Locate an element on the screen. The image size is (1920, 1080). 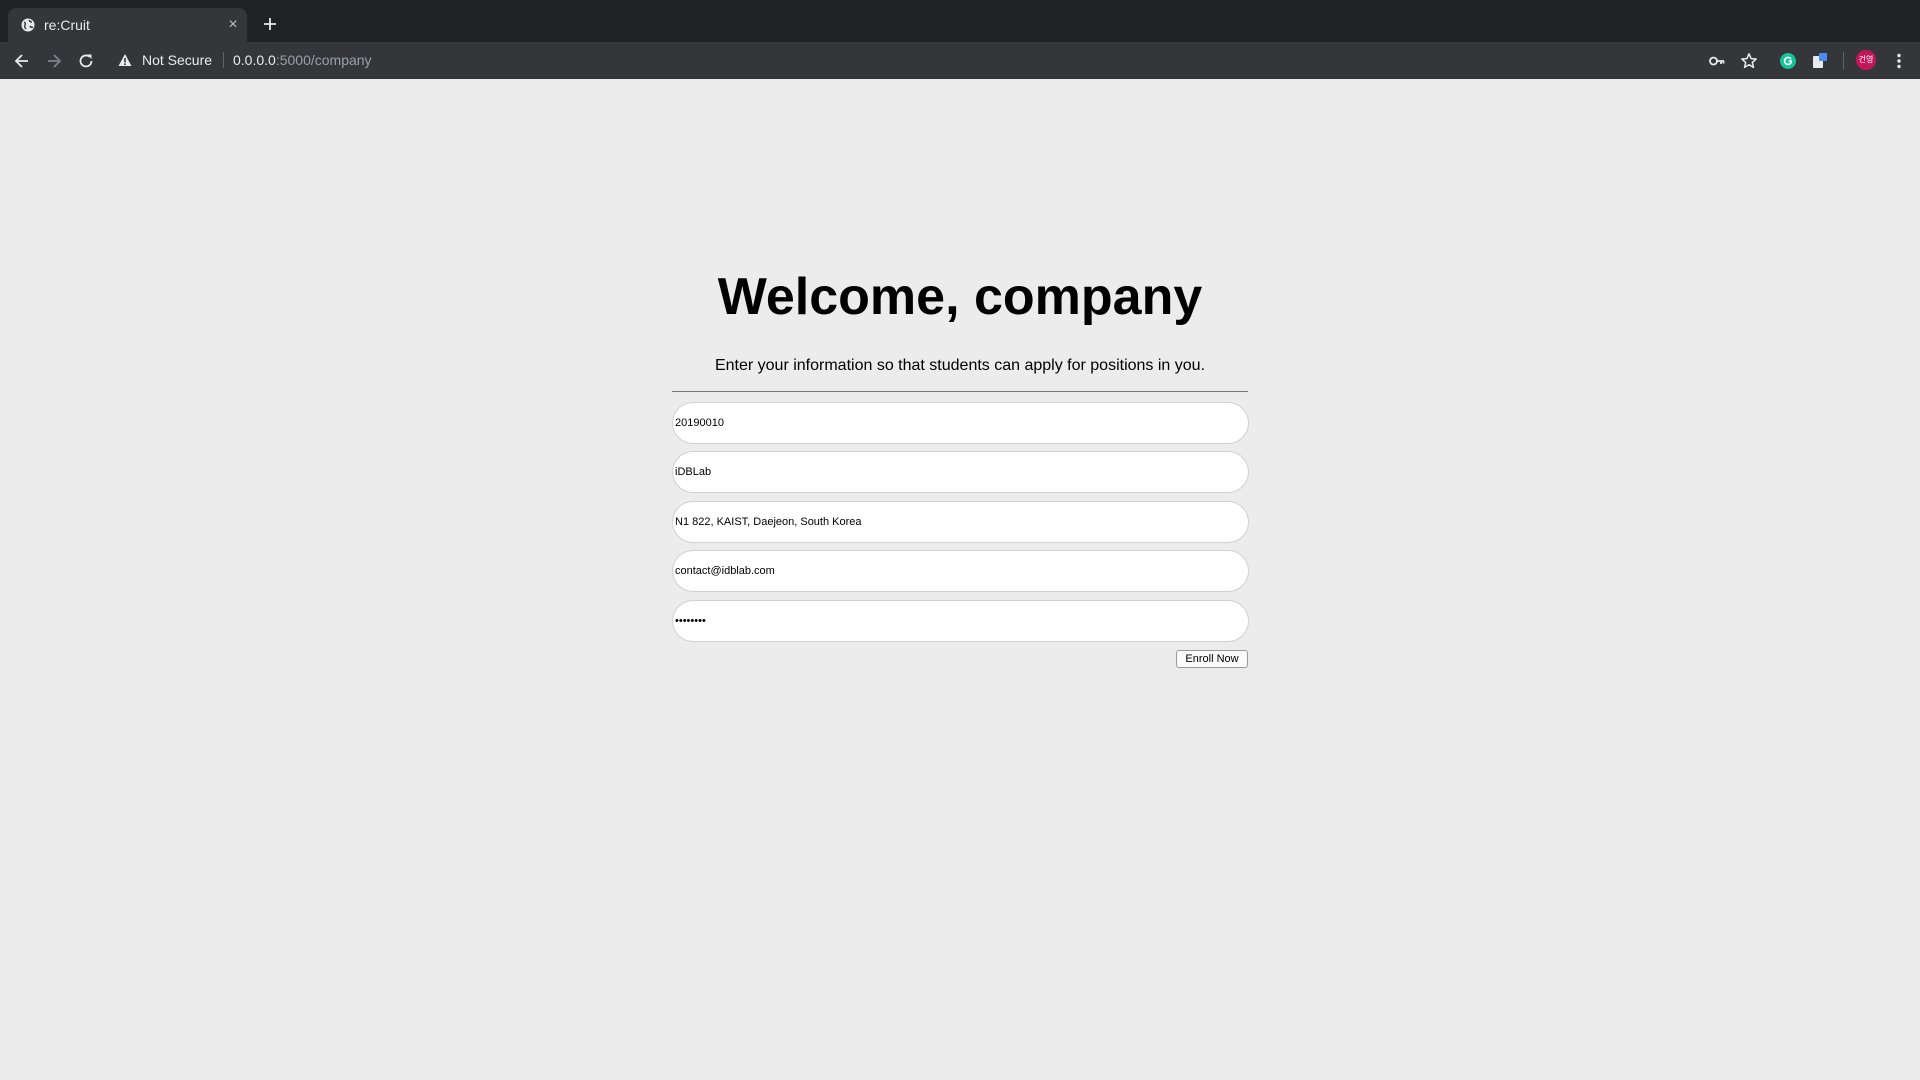
page-title: Welcome, company is located at coordinates (960, 297).